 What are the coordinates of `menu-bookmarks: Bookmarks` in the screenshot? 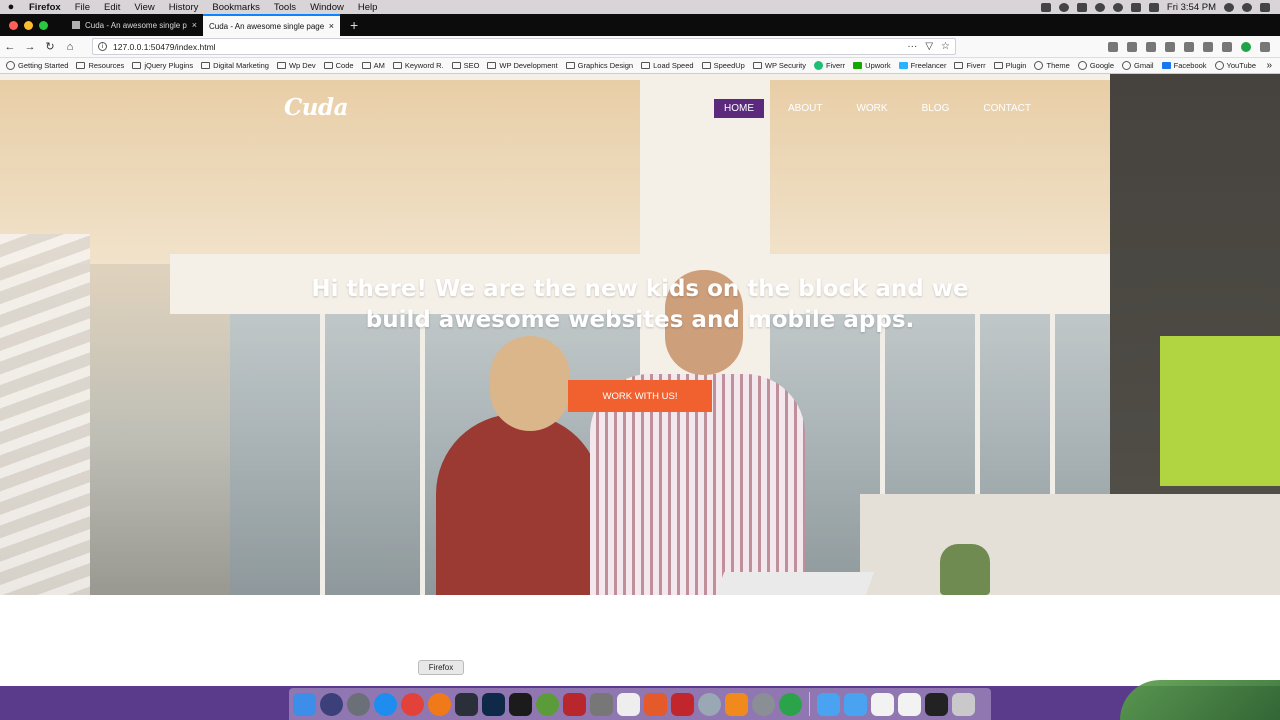 It's located at (236, 7).